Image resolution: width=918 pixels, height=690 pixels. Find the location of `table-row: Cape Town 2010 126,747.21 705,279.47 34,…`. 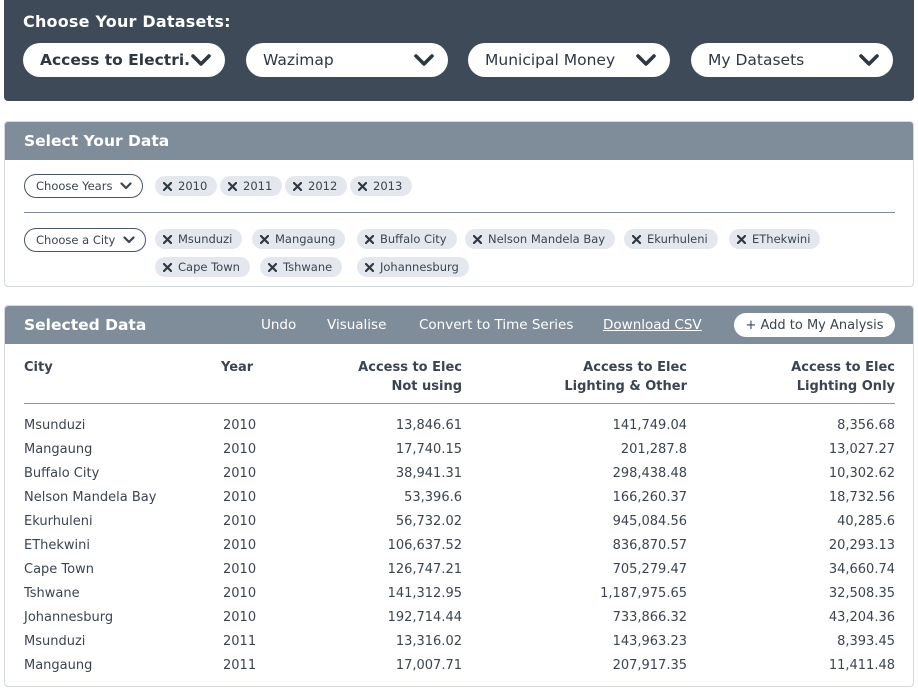

table-row: Cape Town 2010 126,747.21 705,279.47 34,… is located at coordinates (459, 570).